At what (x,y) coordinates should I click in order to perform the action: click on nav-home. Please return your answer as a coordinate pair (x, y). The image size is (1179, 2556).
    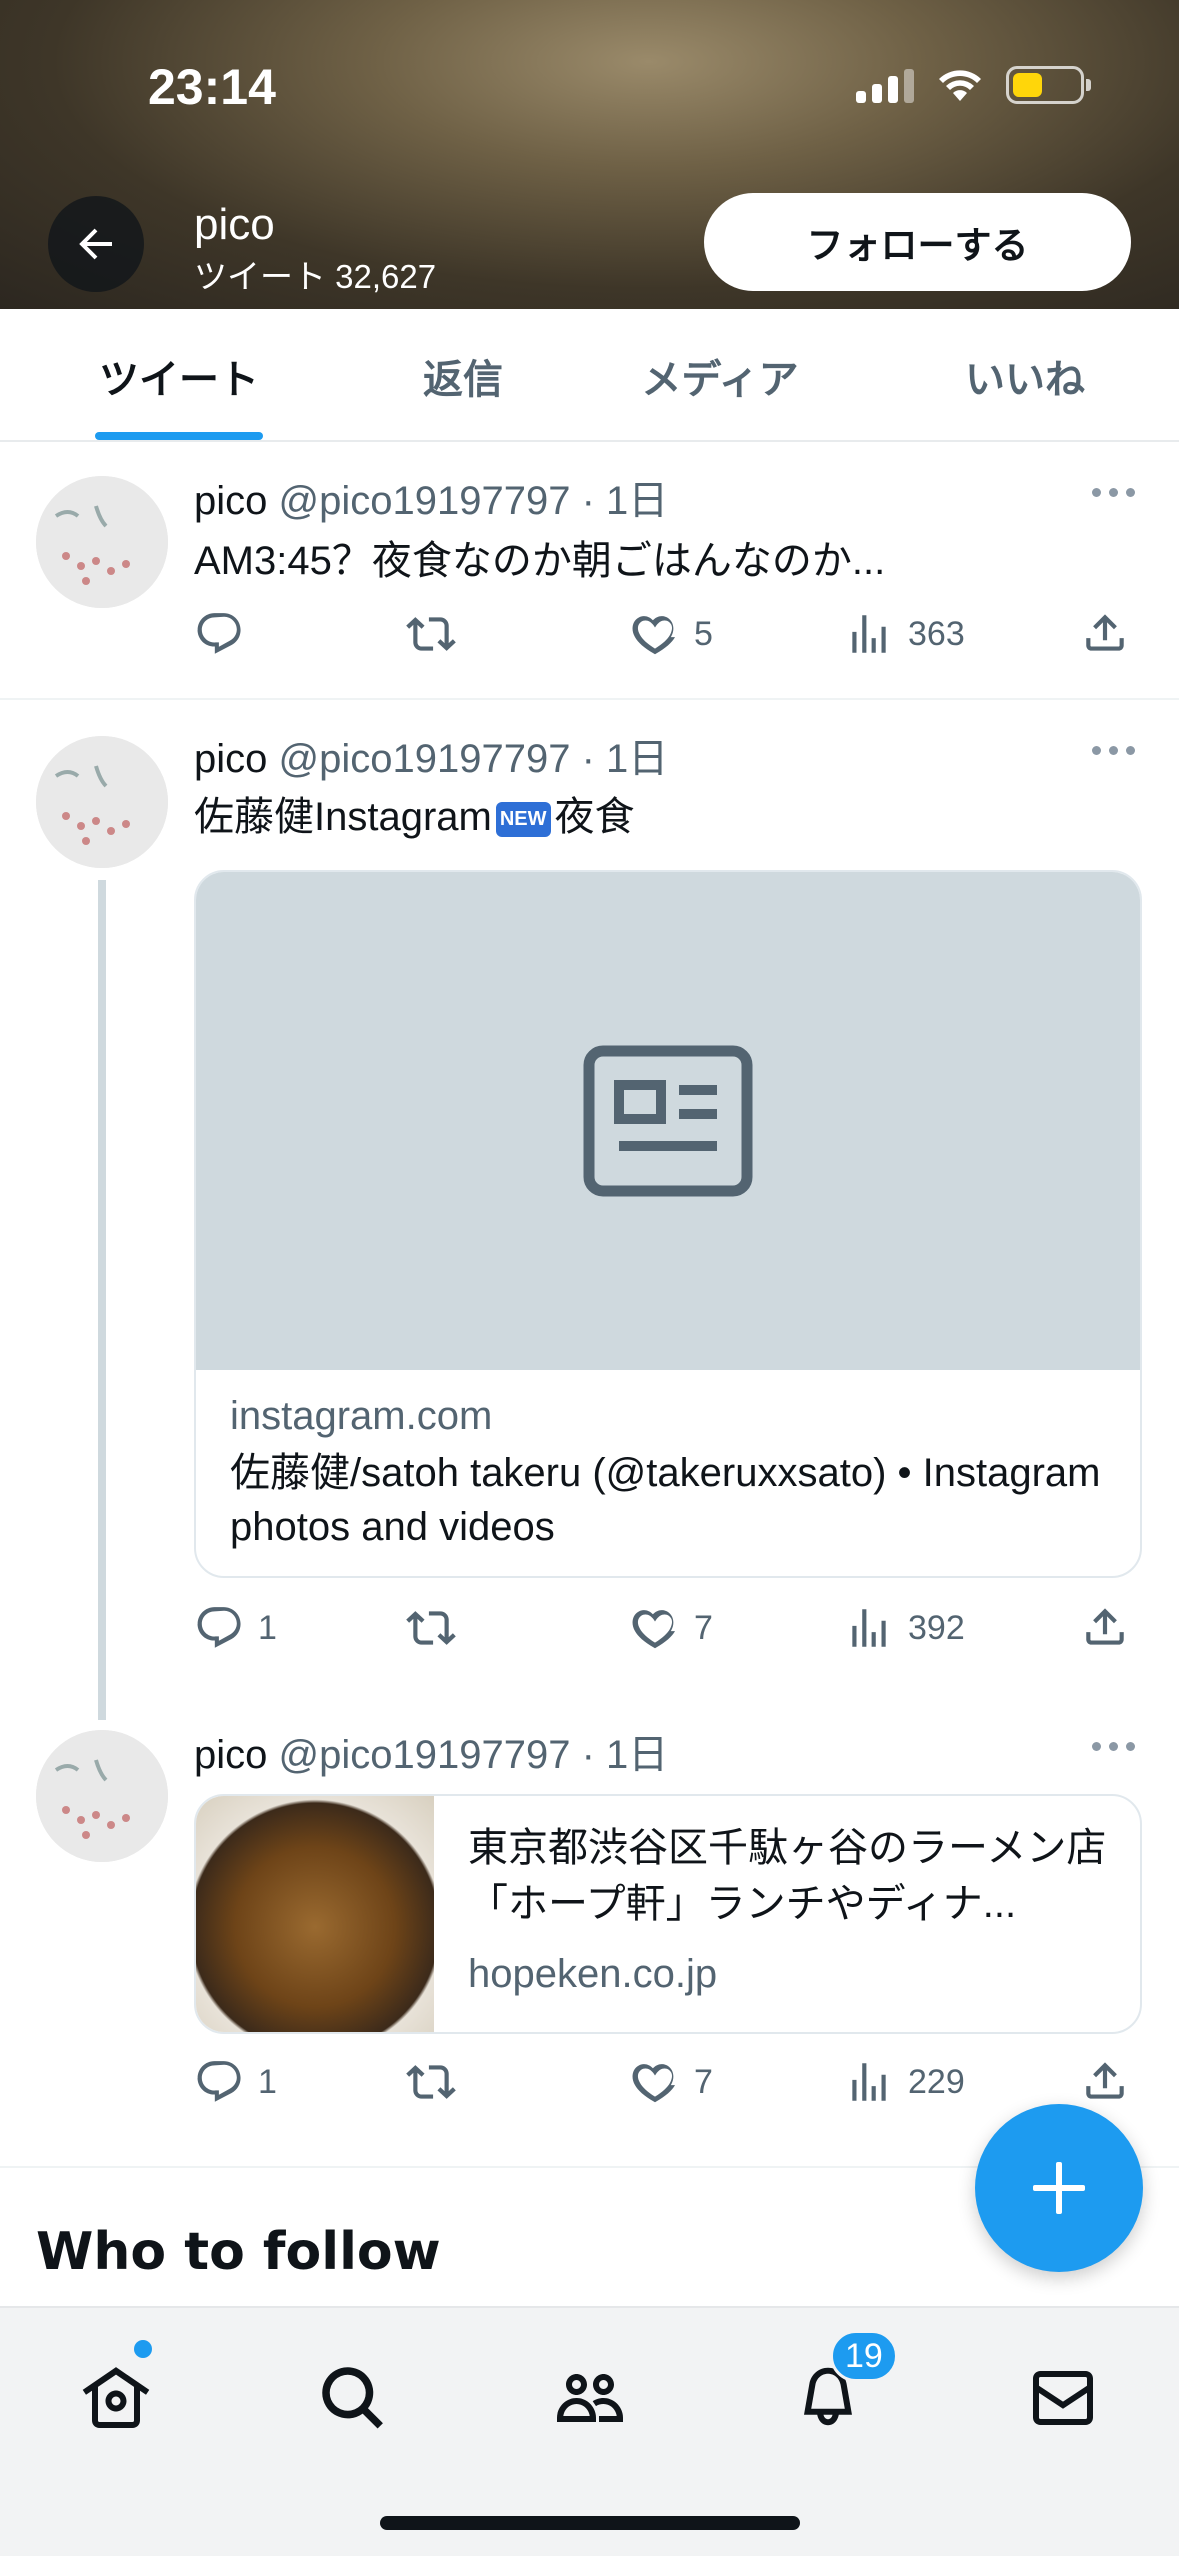
    Looking at the image, I should click on (116, 2398).